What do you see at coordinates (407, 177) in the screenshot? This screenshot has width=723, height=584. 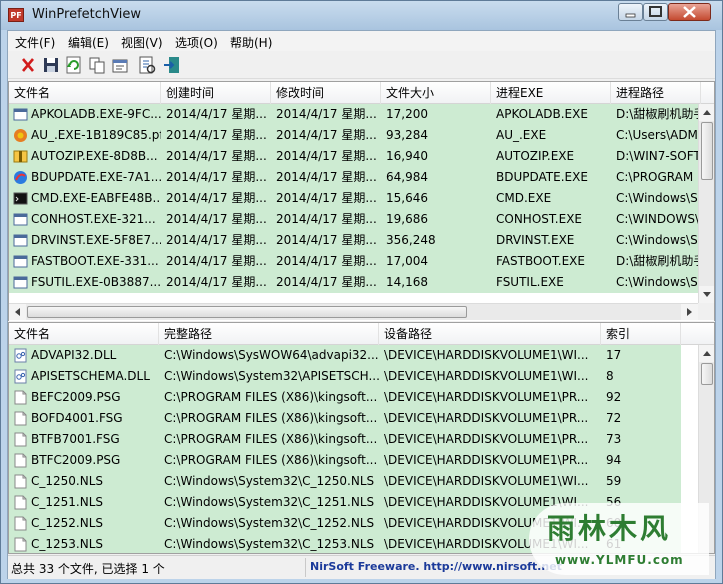 I see `prefetch-cell: 64,984` at bounding box center [407, 177].